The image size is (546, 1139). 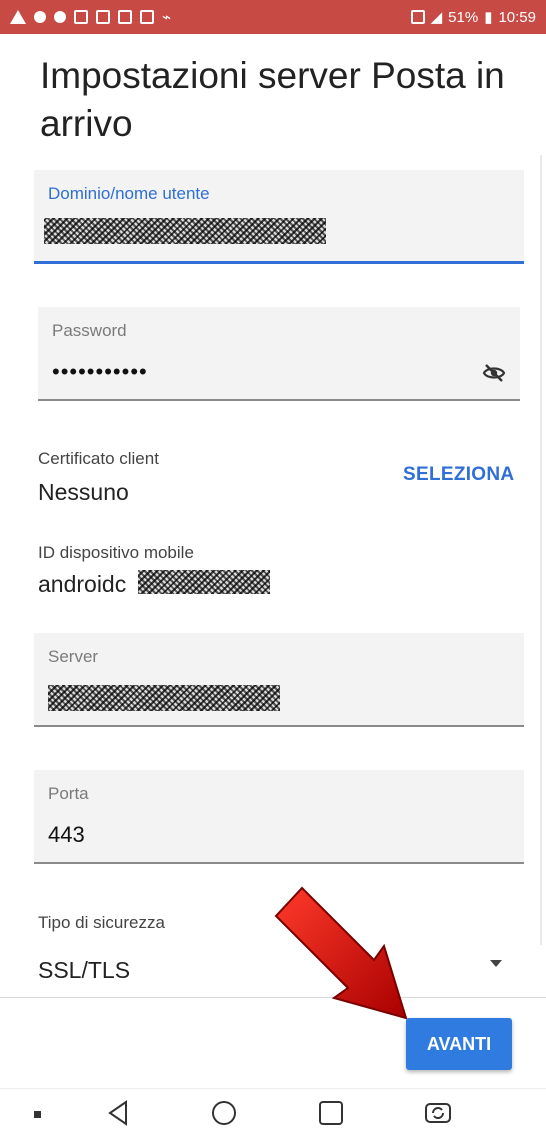 What do you see at coordinates (73, 656) in the screenshot?
I see `server-label: Server` at bounding box center [73, 656].